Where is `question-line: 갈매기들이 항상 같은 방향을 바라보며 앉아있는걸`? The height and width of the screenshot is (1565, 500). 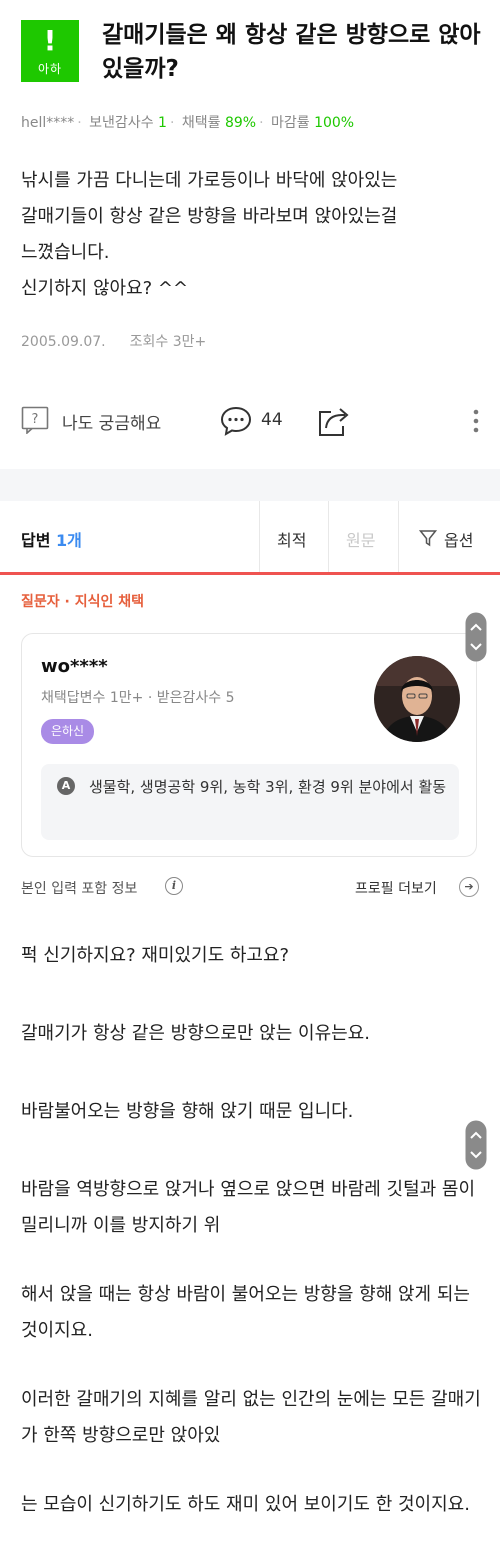
question-line: 갈매기들이 항상 같은 방향을 바라보며 앉아있는걸 is located at coordinates (209, 216).